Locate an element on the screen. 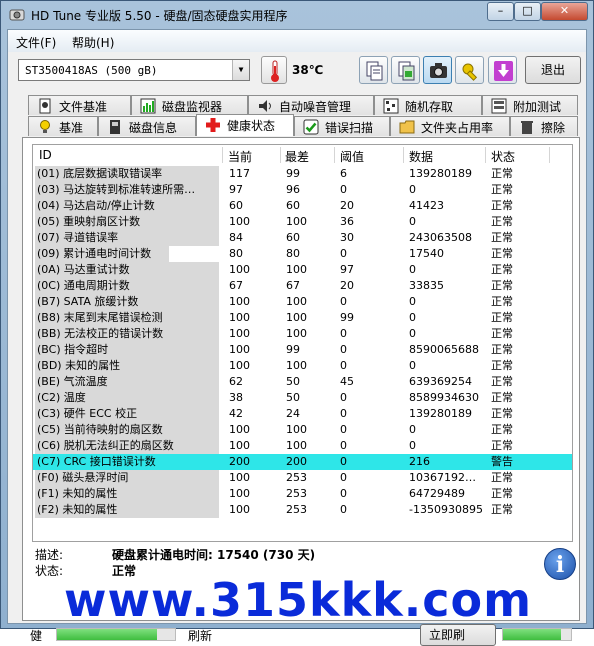  chevron-down-icon: ▼ is located at coordinates (240, 70).